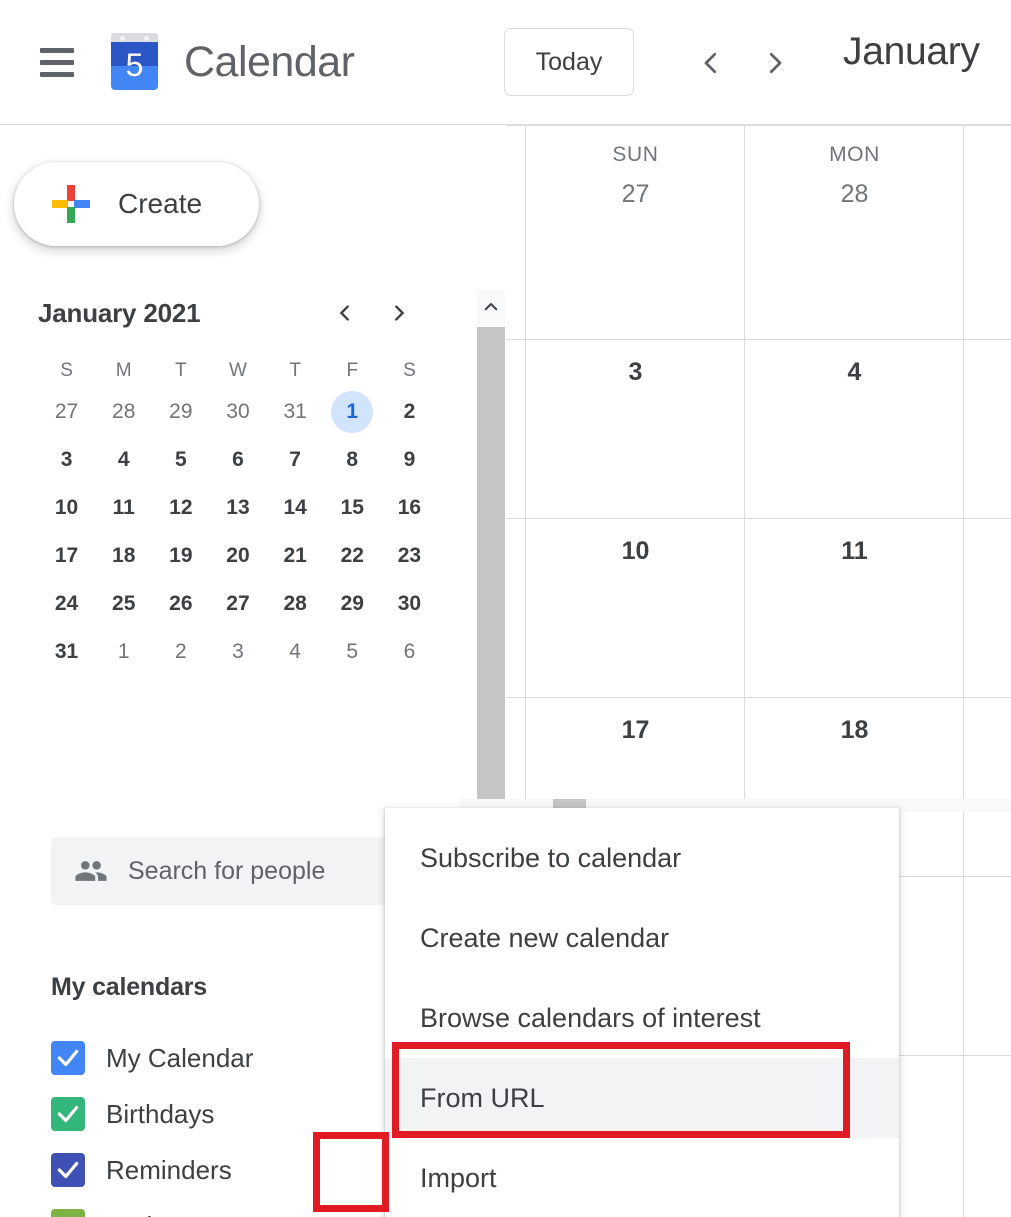 The image size is (1011, 1217). Describe the element at coordinates (642, 938) in the screenshot. I see `menu-item-create-new-calendar: Create new calendar` at that location.